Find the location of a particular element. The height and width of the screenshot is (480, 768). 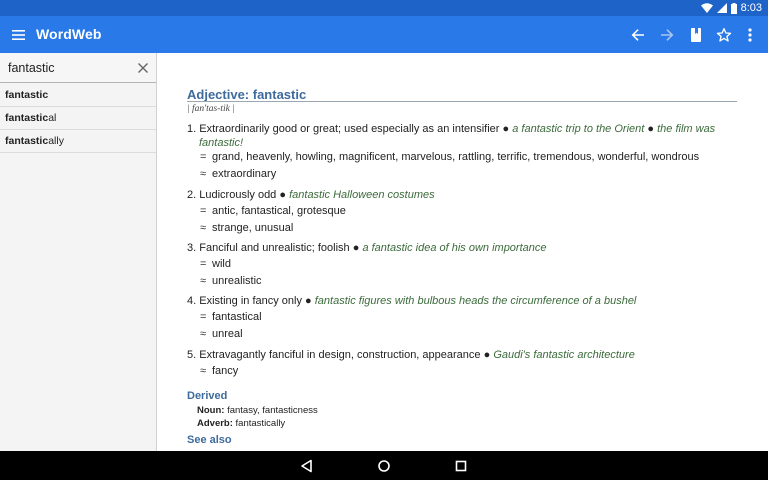

app-bar: WordWeb is located at coordinates (384, 34).